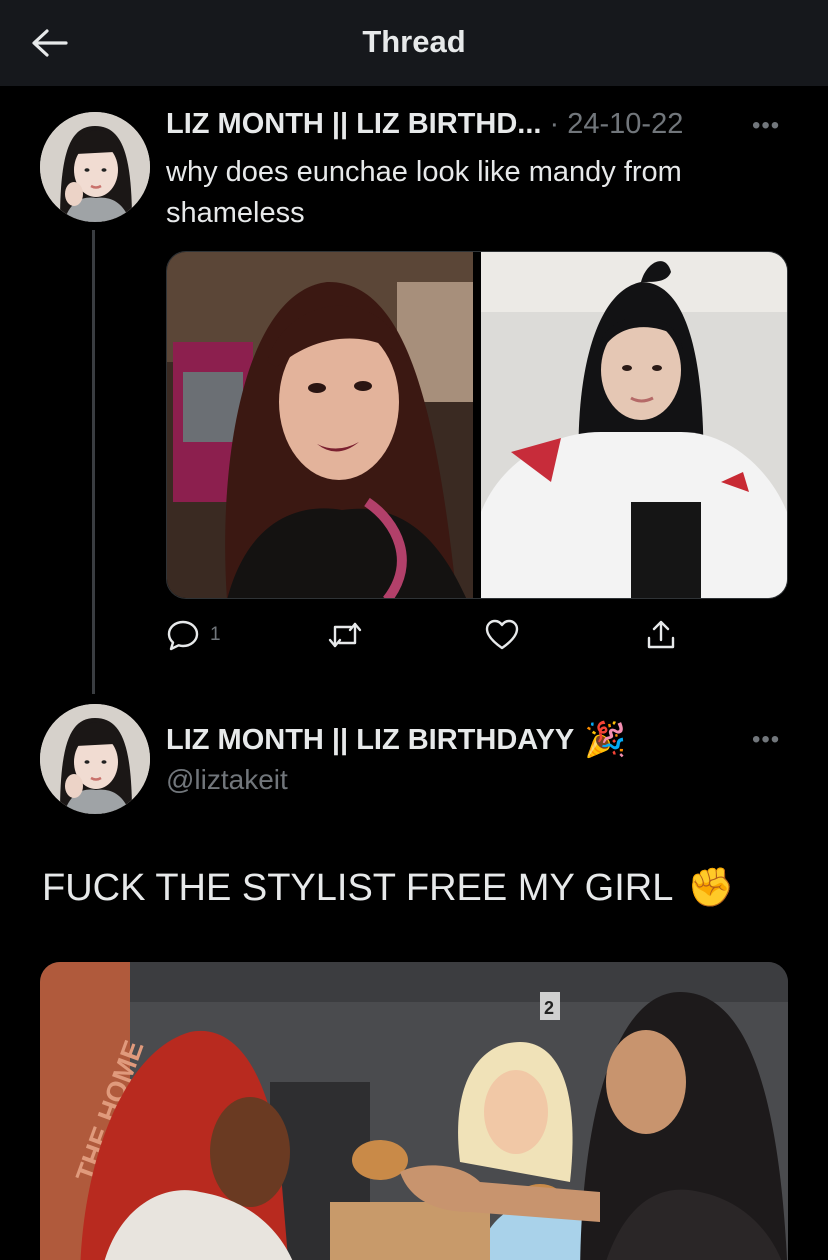 The width and height of the screenshot is (828, 1260). I want to click on tweet-header: LIZ MONTH || LIZ BIRTHDAYY 🎉, so click(396, 740).